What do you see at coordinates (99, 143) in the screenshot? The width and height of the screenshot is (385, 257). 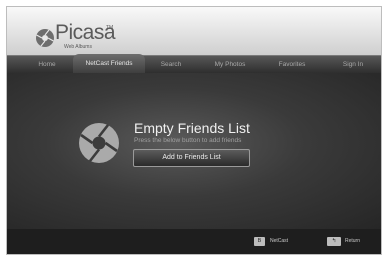 I see `picasa-aperture-icon` at bounding box center [99, 143].